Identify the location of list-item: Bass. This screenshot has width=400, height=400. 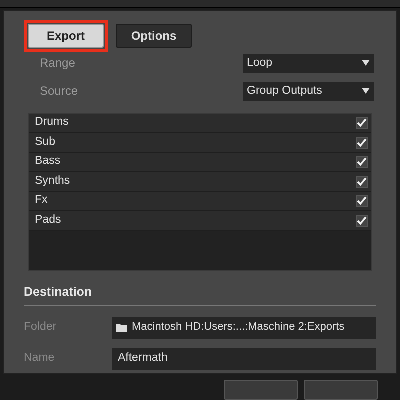
(200, 162).